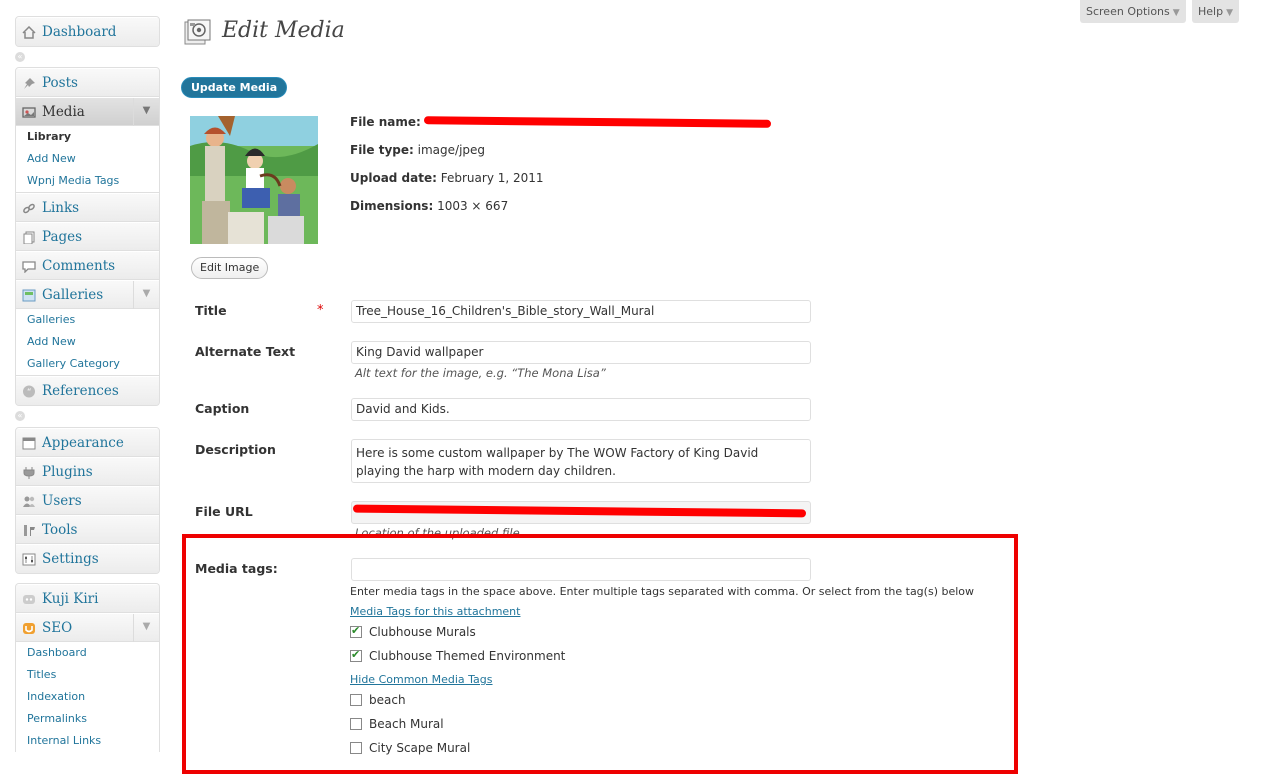 This screenshot has width=1263, height=774. I want to click on sidebar-item-label: Links, so click(61, 208).